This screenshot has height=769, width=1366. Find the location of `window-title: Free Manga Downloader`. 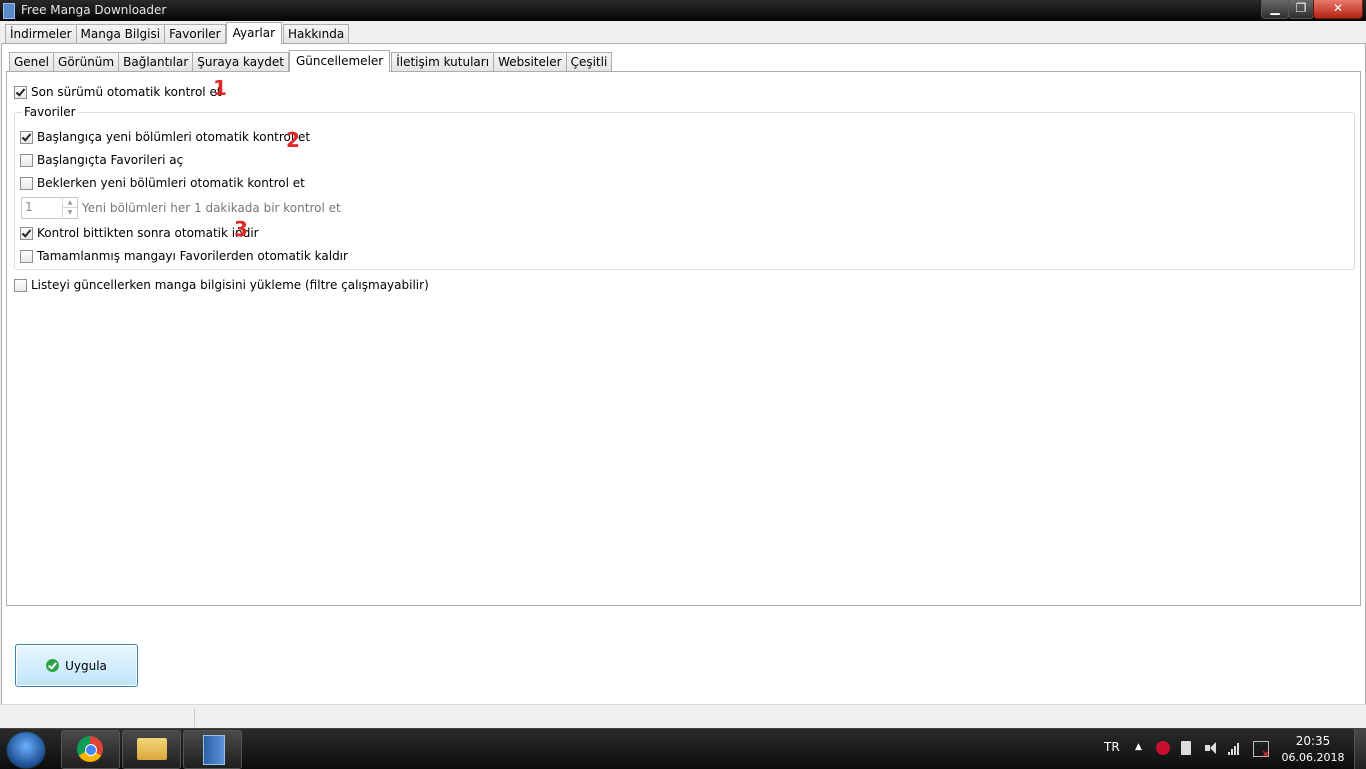

window-title: Free Manga Downloader is located at coordinates (94, 10).